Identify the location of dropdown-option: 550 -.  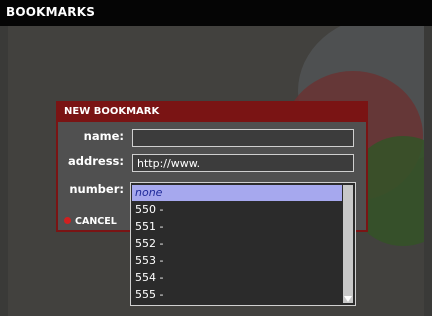
(236, 210).